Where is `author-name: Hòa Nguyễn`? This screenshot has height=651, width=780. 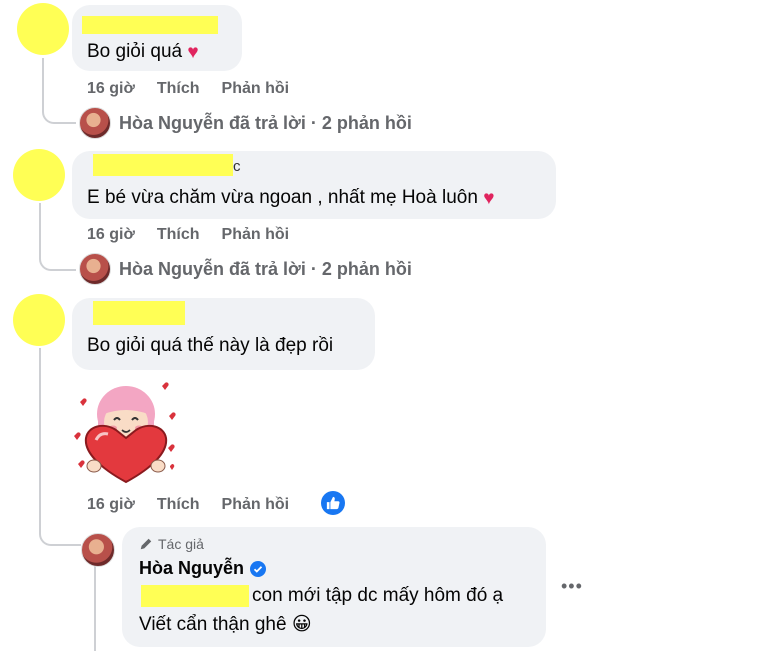 author-name: Hòa Nguyễn is located at coordinates (203, 568).